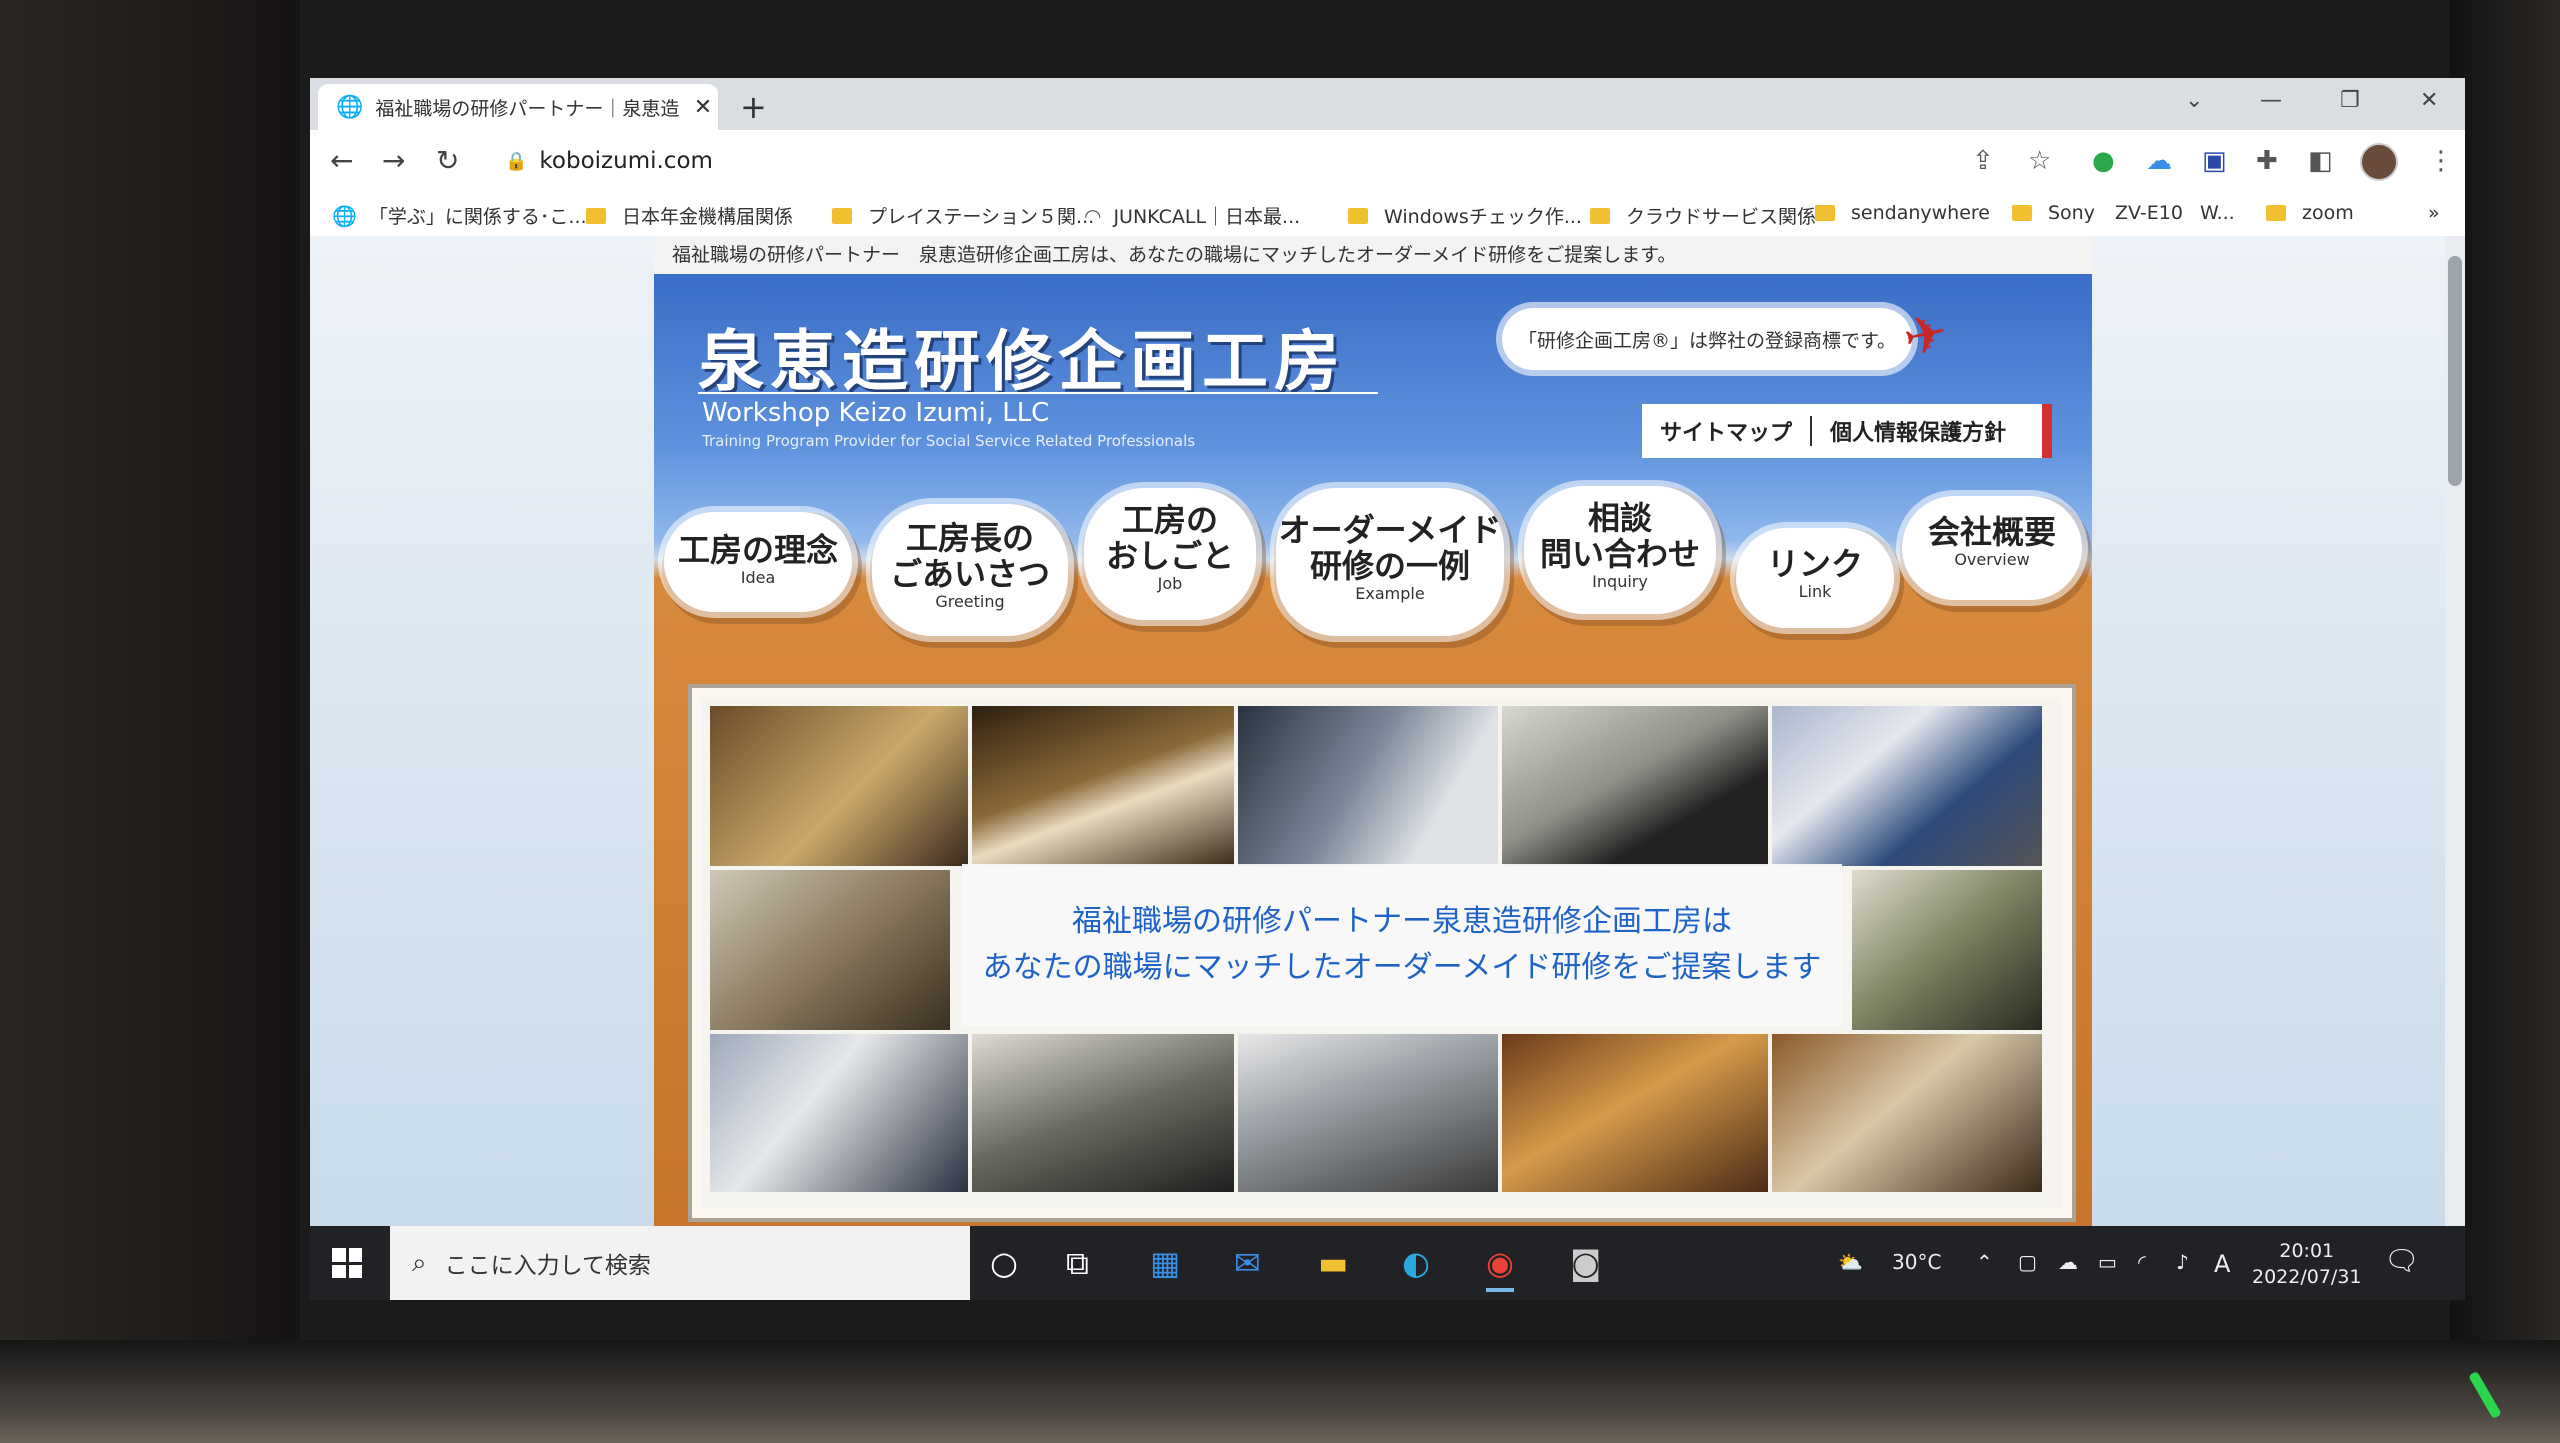 The width and height of the screenshot is (2560, 1443). I want to click on edge-icon: ◐, so click(1416, 1263).